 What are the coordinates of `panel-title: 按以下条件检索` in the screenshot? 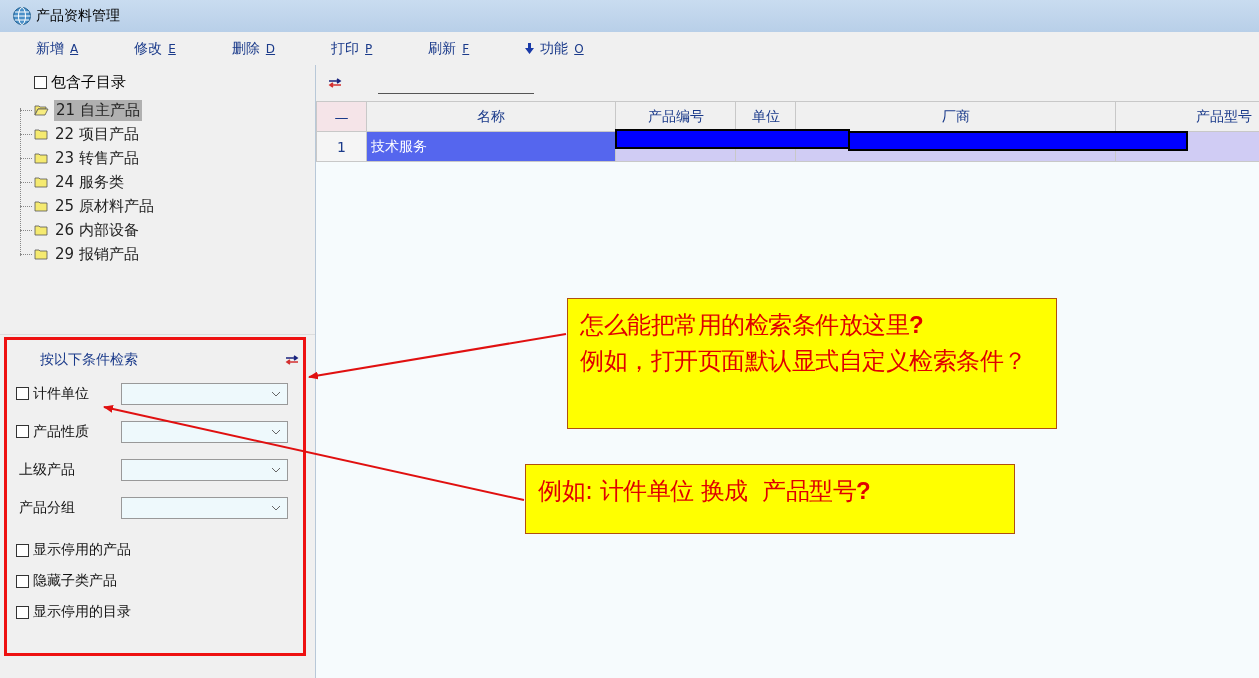 It's located at (89, 360).